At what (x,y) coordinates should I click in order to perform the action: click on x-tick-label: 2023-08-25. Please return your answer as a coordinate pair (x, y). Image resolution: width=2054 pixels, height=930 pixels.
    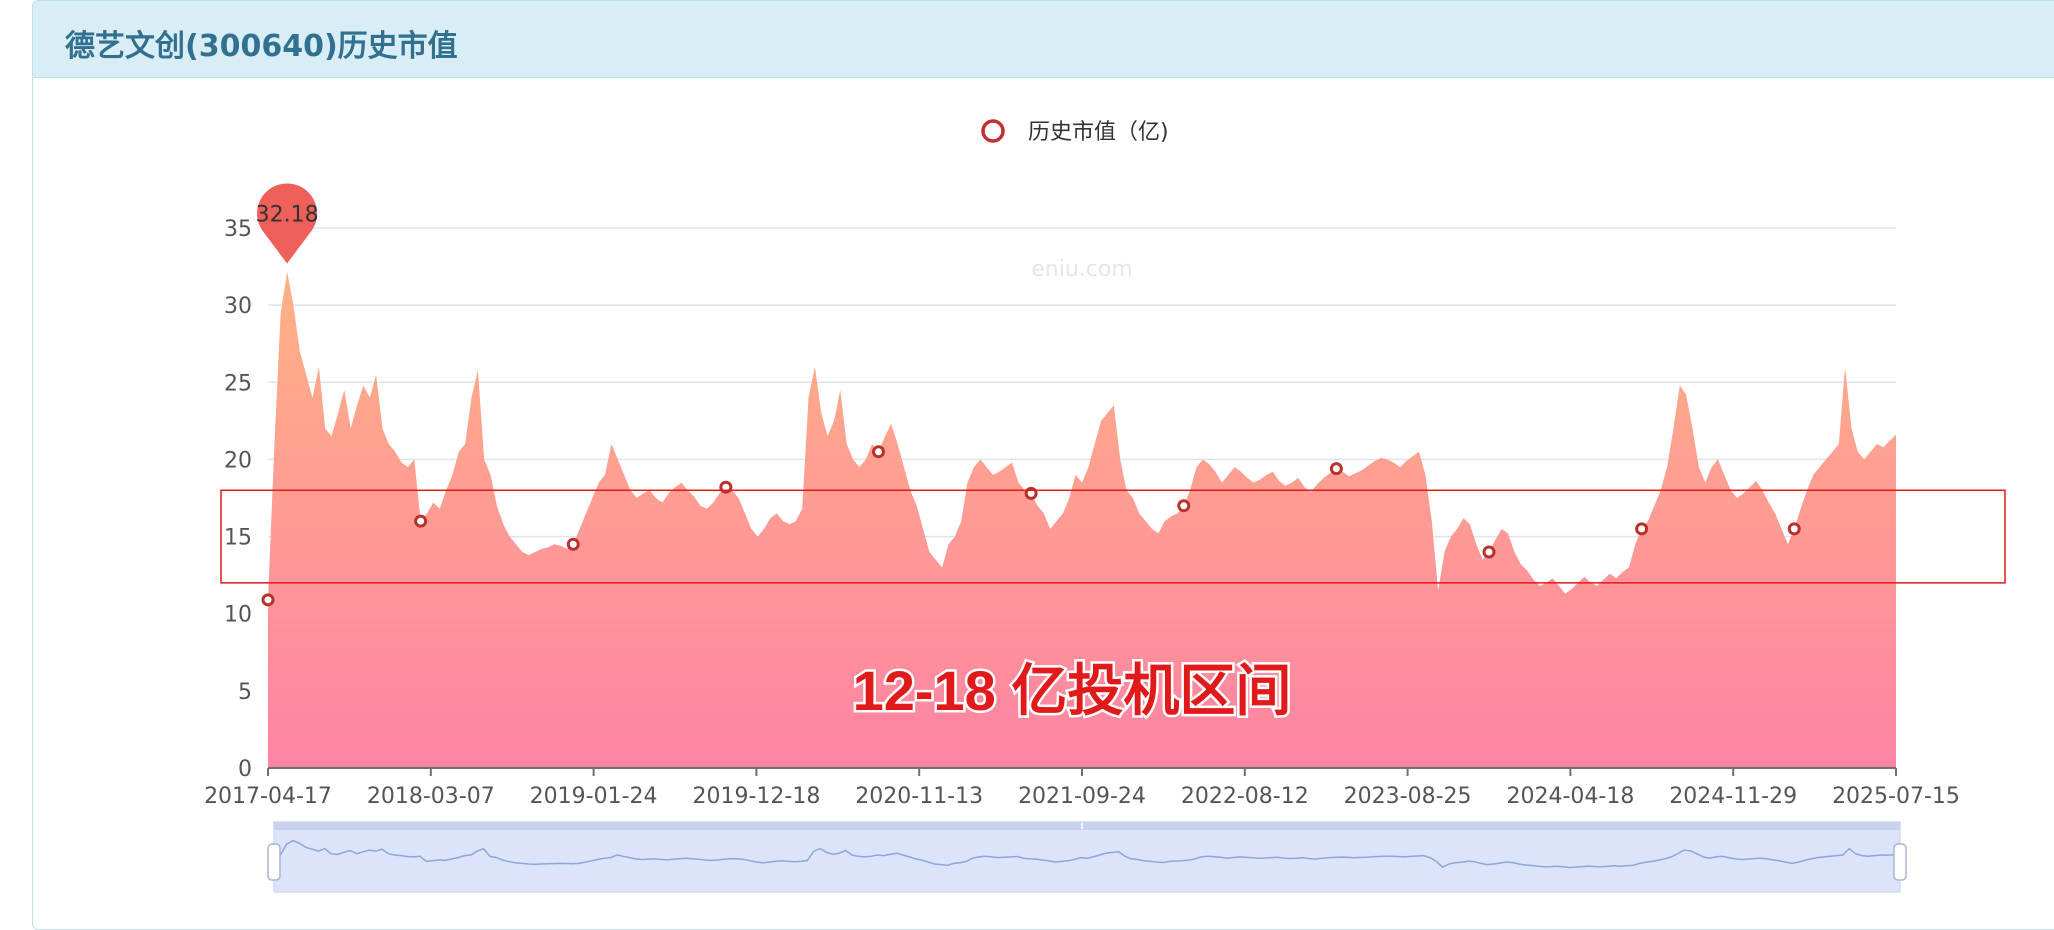
    Looking at the image, I should click on (1408, 796).